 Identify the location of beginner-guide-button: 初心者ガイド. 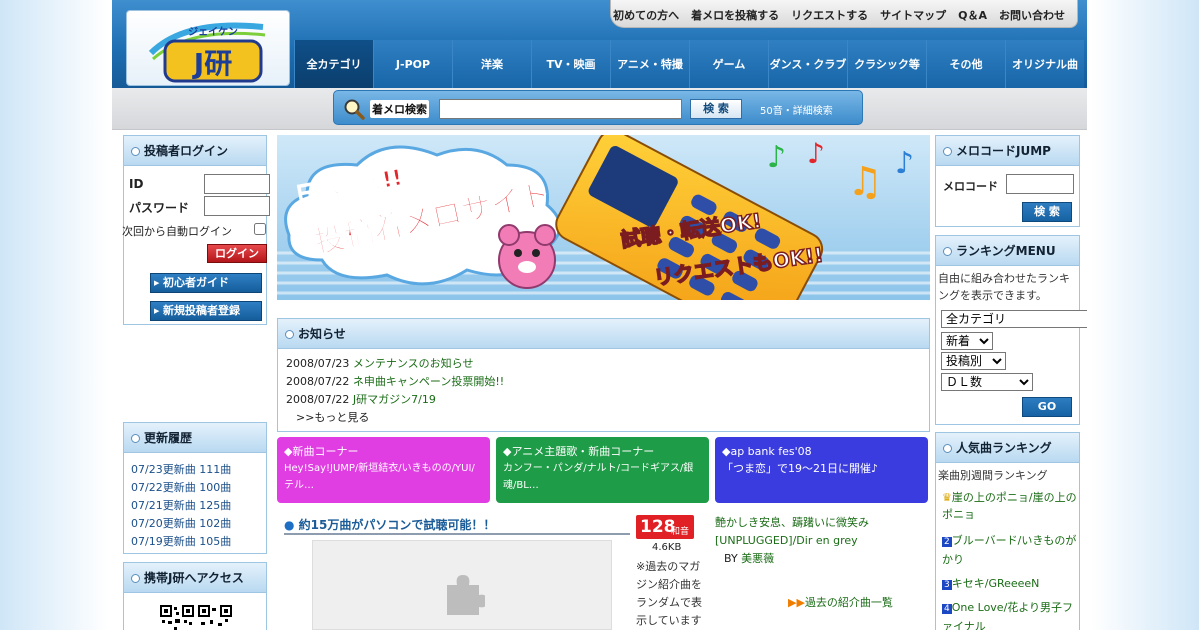
(206, 283).